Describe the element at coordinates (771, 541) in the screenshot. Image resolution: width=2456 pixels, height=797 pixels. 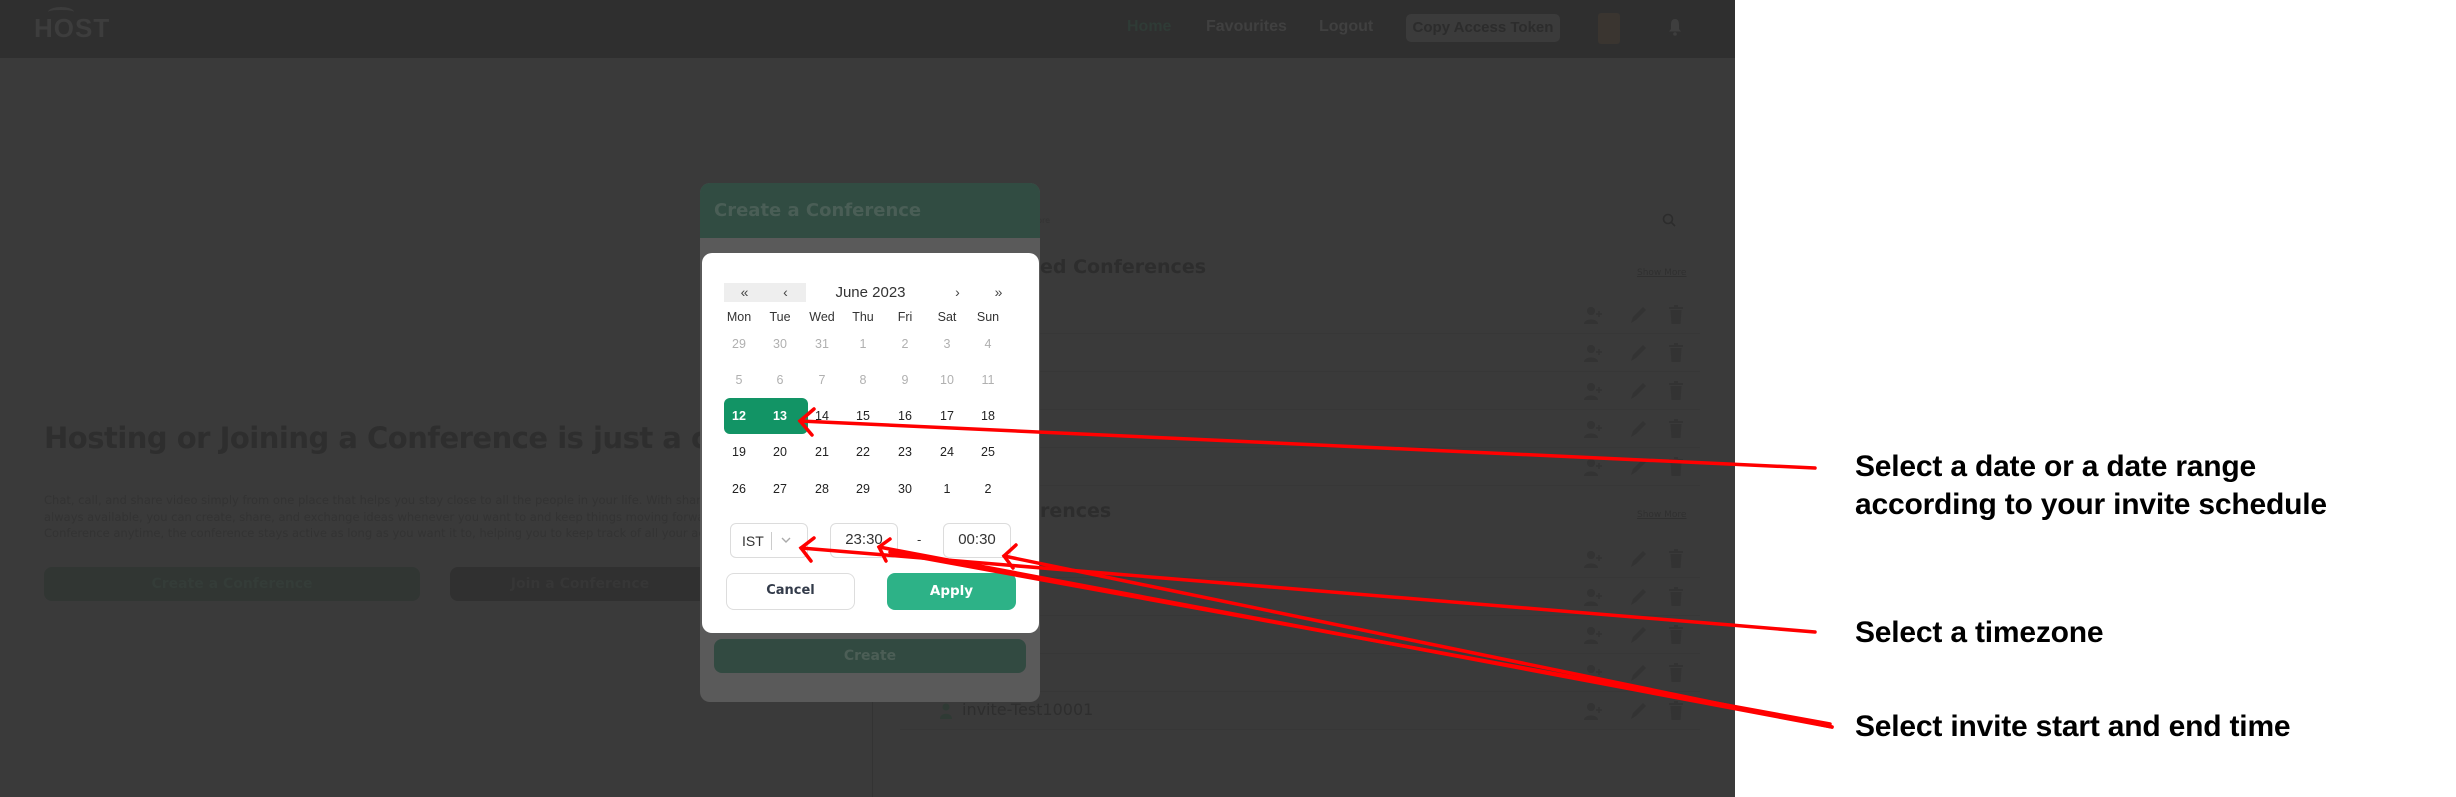
I see `select-separator` at that location.